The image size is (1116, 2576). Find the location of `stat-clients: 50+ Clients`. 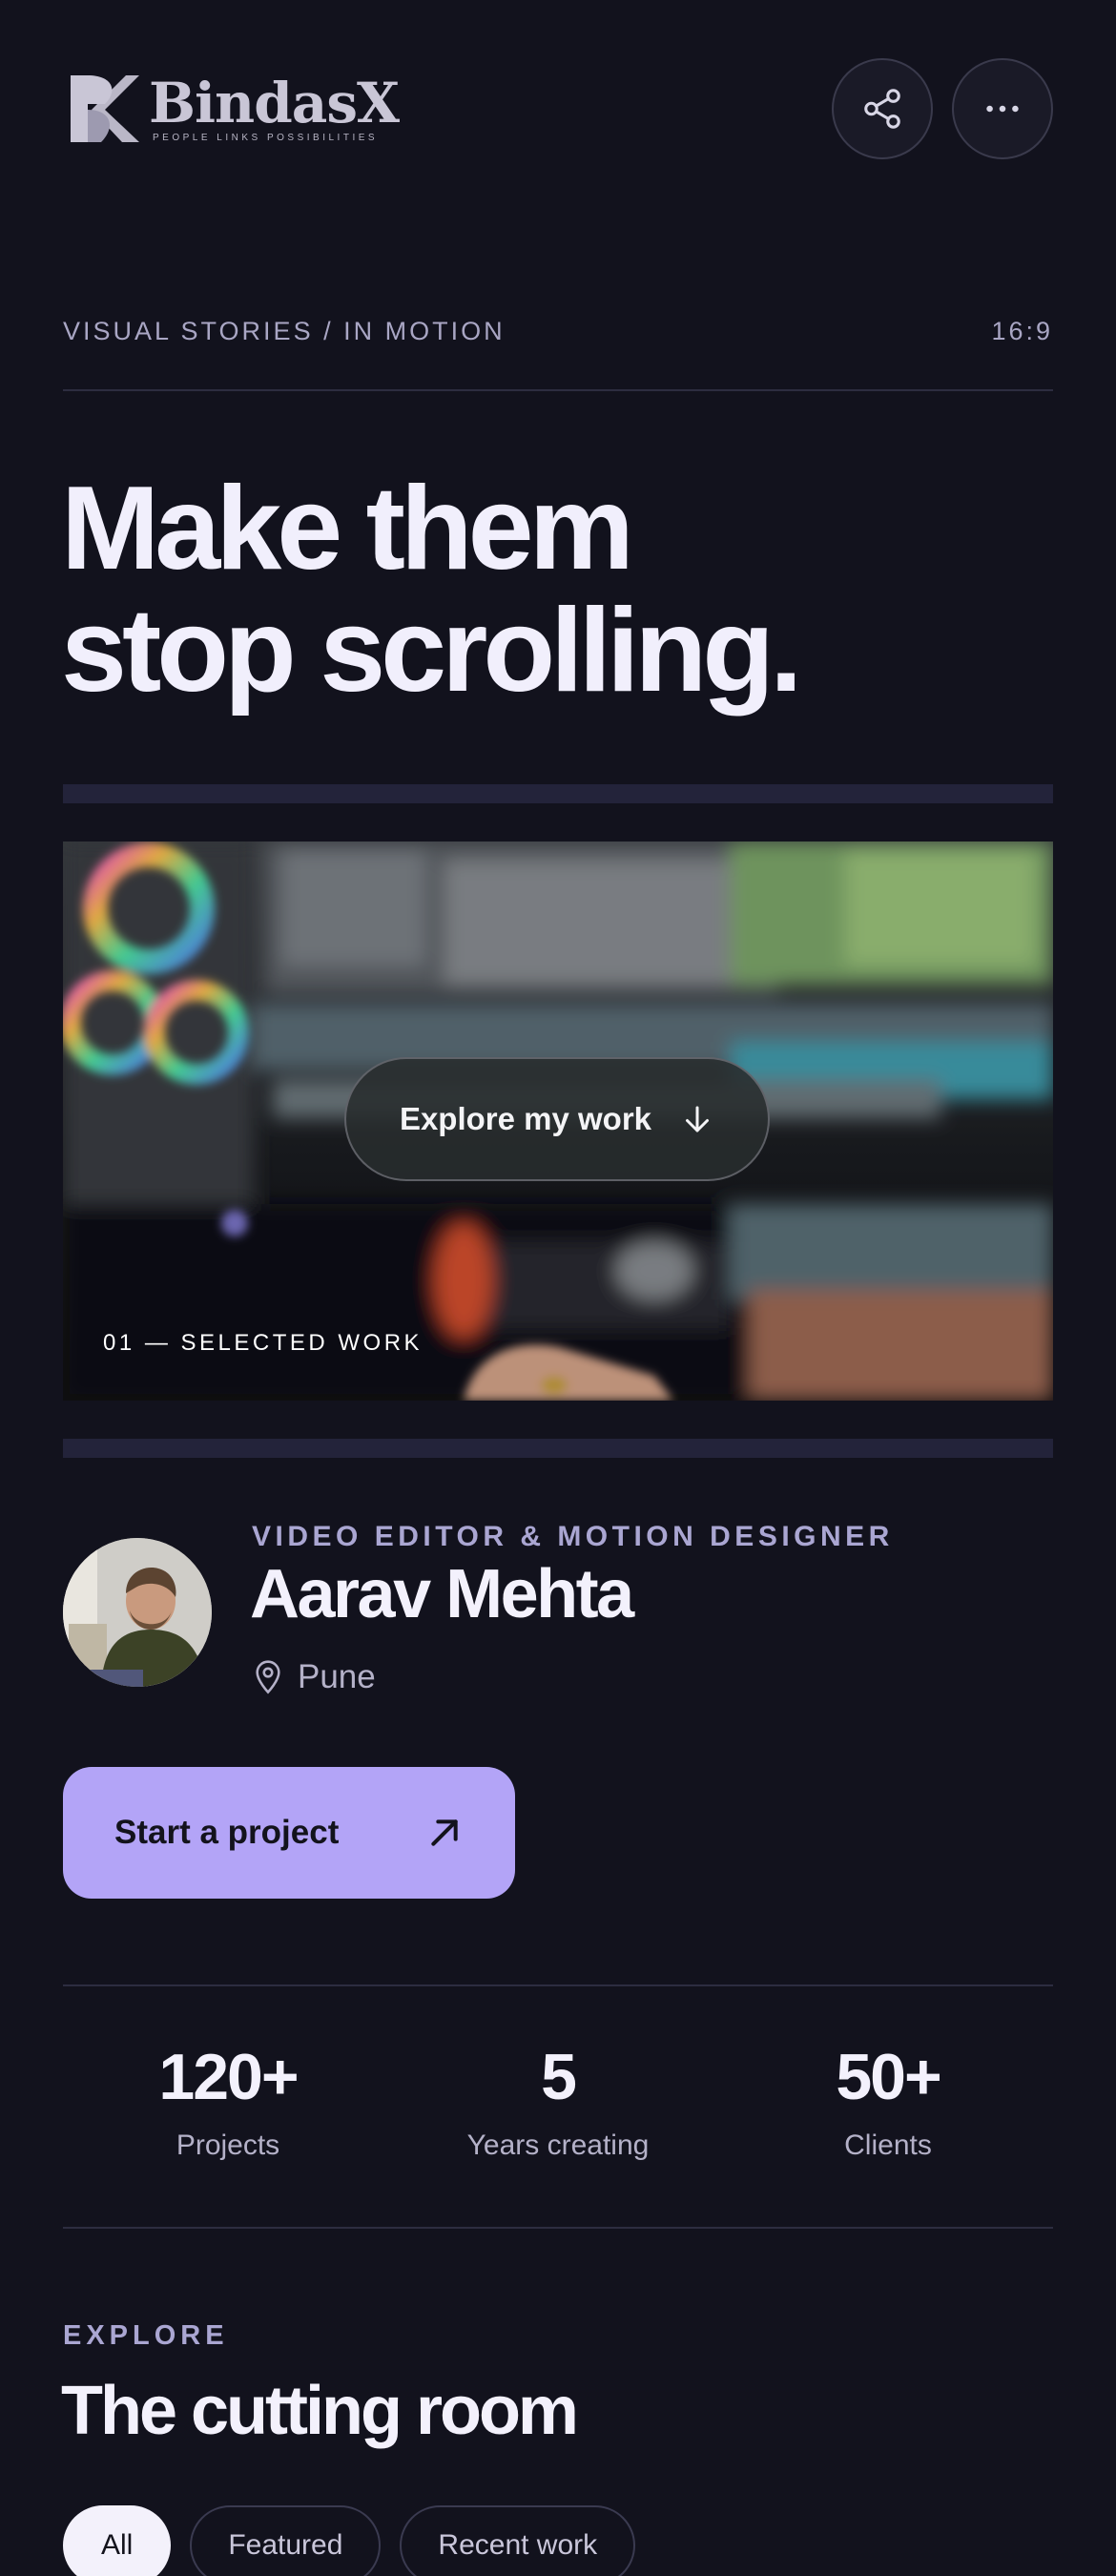

stat-clients: 50+ Clients is located at coordinates (888, 2098).